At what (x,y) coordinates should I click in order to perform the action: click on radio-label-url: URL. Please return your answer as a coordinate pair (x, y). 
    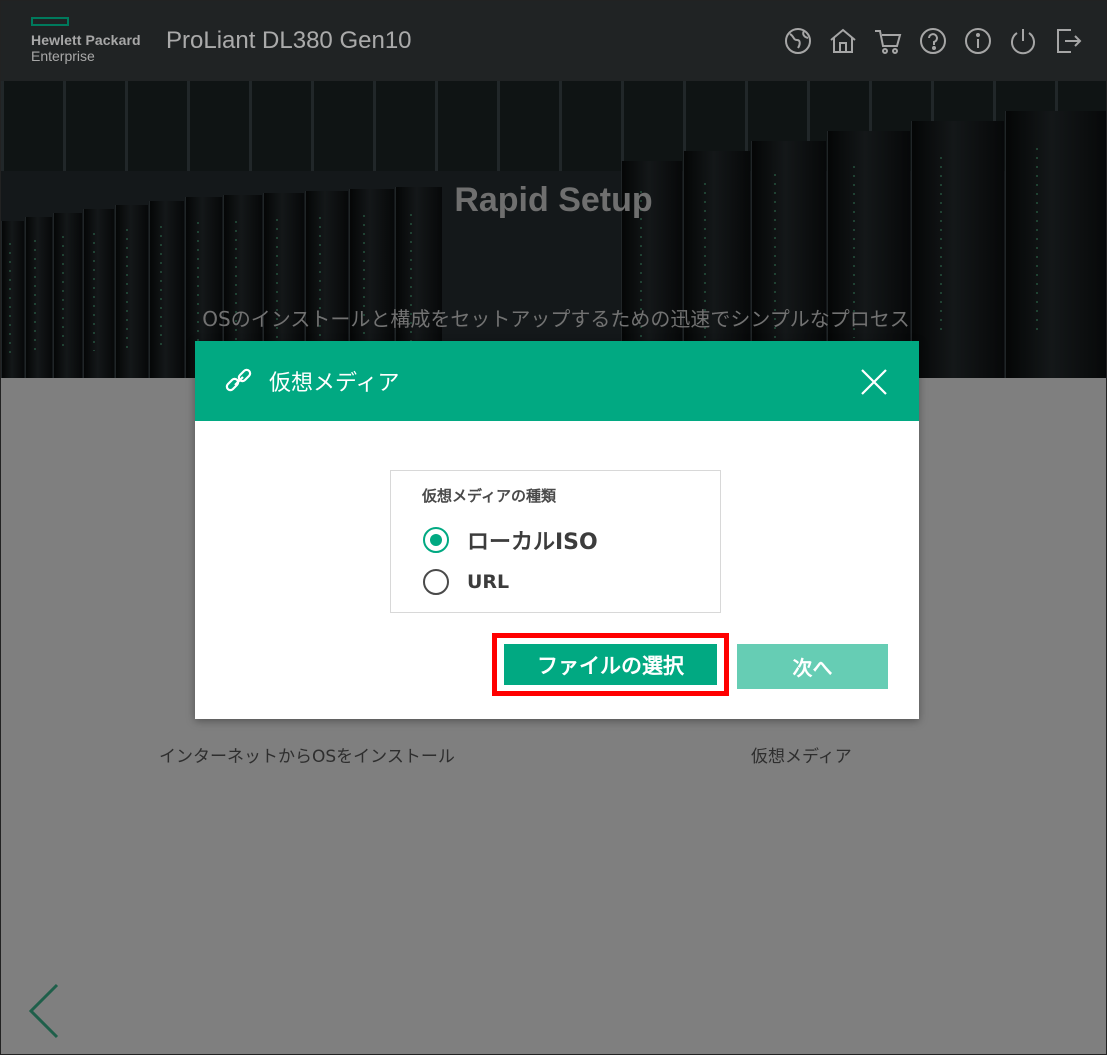
    Looking at the image, I should click on (488, 582).